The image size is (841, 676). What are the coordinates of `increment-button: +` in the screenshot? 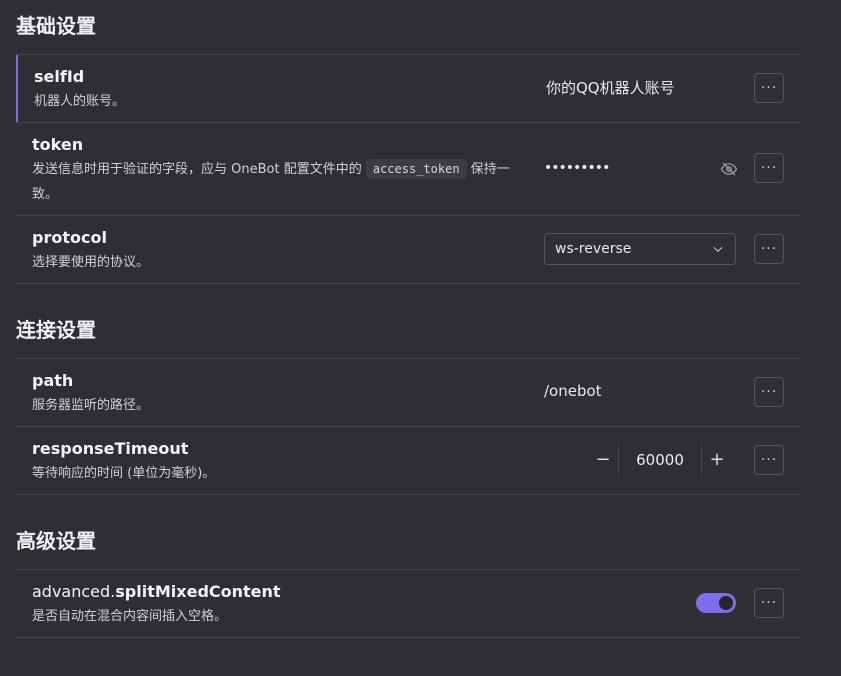 It's located at (717, 460).